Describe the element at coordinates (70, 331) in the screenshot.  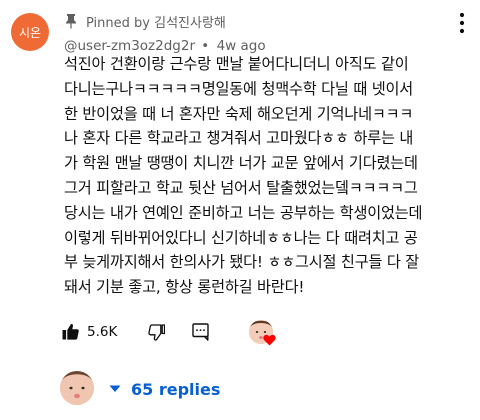
I see `thumbs-up-icon` at that location.